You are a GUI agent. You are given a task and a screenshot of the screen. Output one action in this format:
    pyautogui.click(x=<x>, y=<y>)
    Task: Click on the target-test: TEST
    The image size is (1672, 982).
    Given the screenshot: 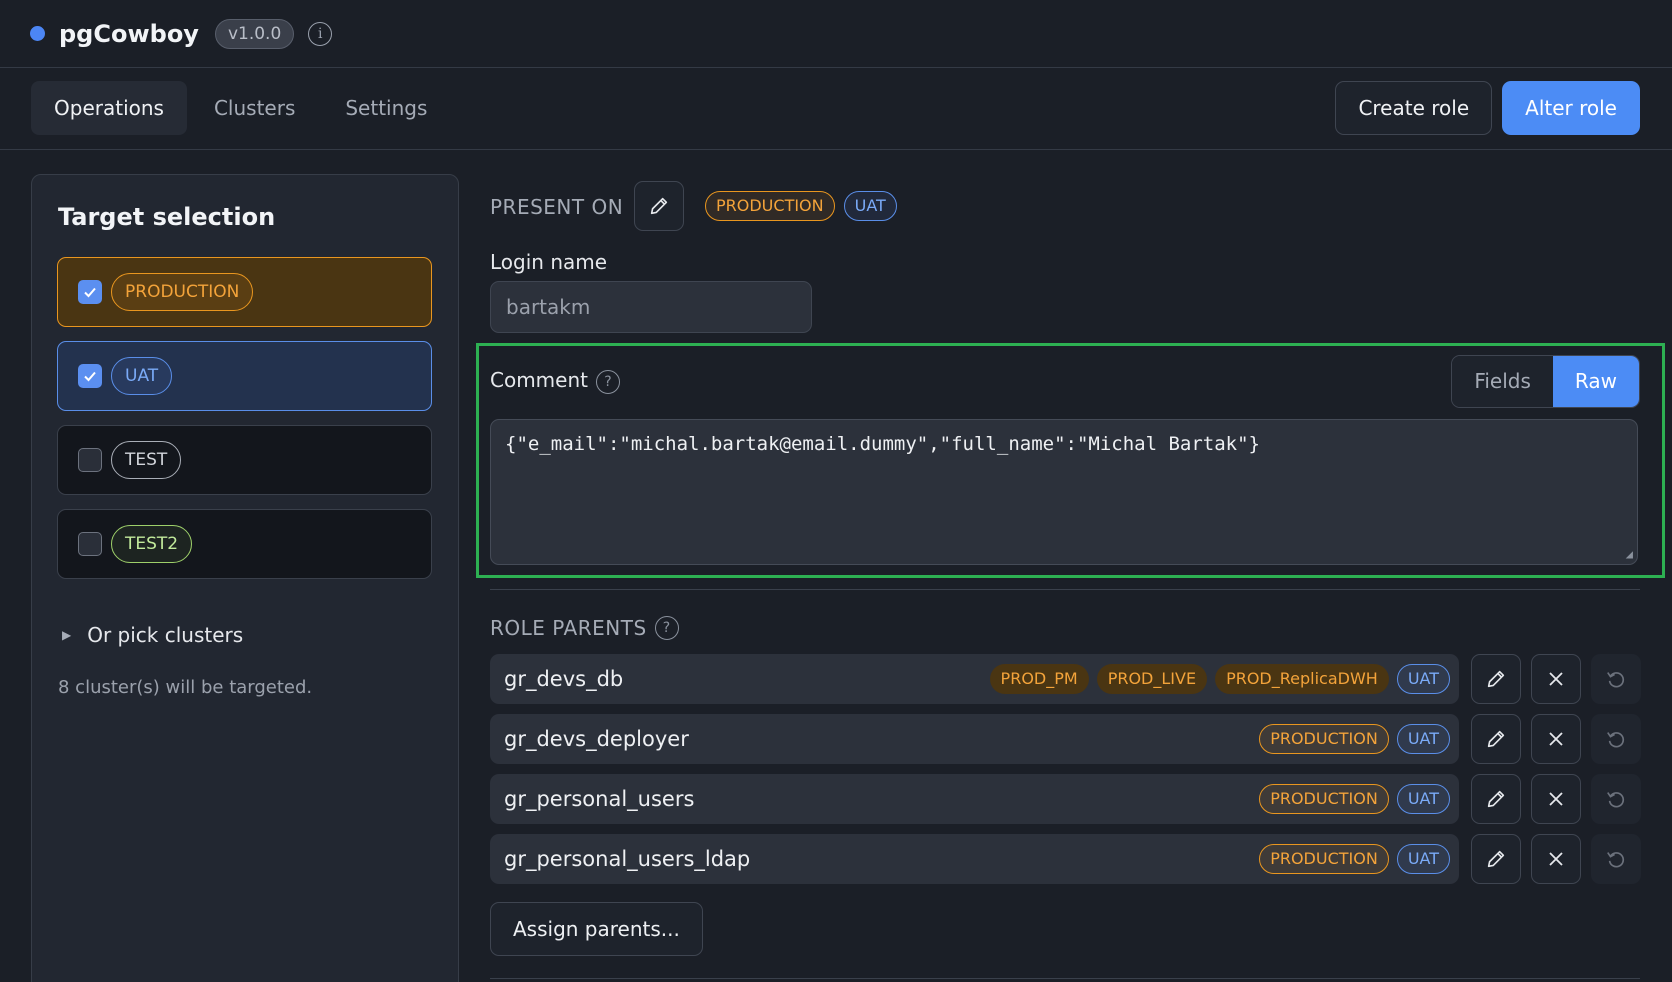 What is the action you would take?
    pyautogui.click(x=244, y=460)
    